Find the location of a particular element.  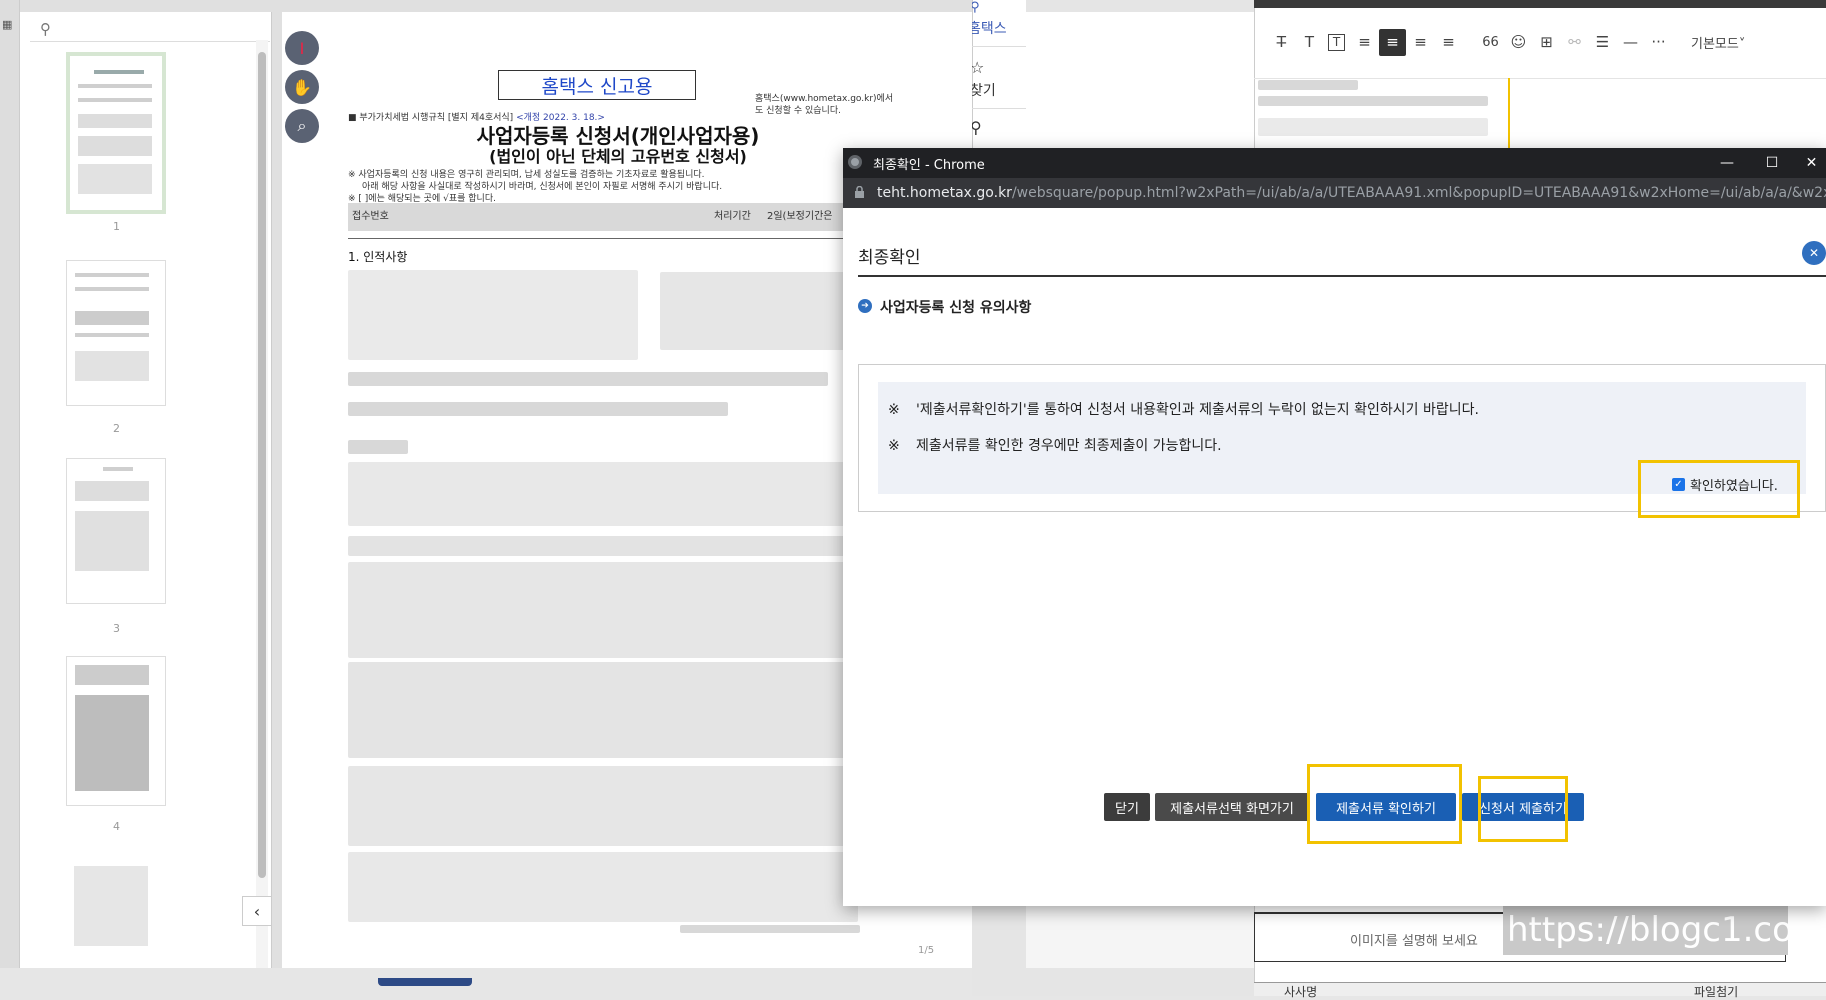

thumbnail-page-number: 4 is located at coordinates (116, 826).